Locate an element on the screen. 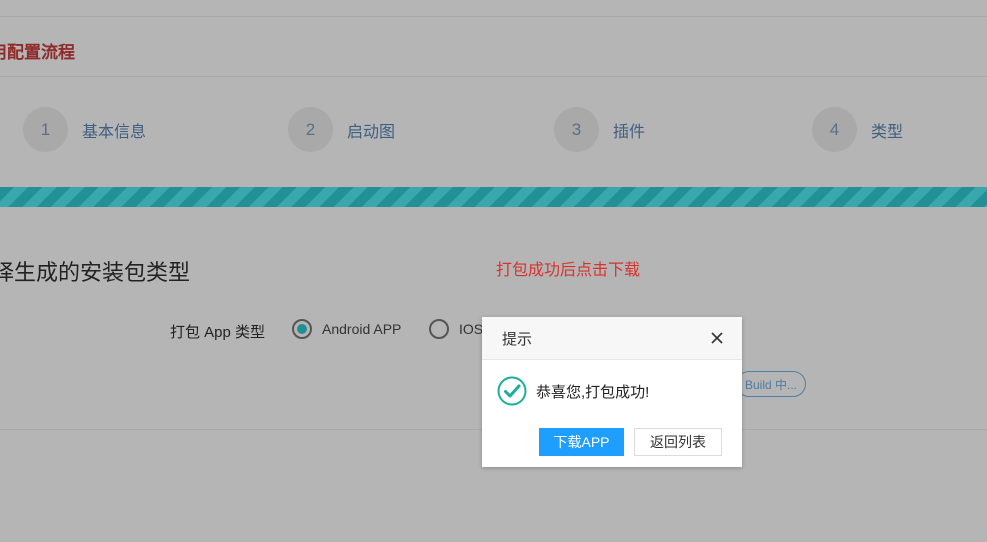 The width and height of the screenshot is (987, 542). step-number: 2 is located at coordinates (310, 129).